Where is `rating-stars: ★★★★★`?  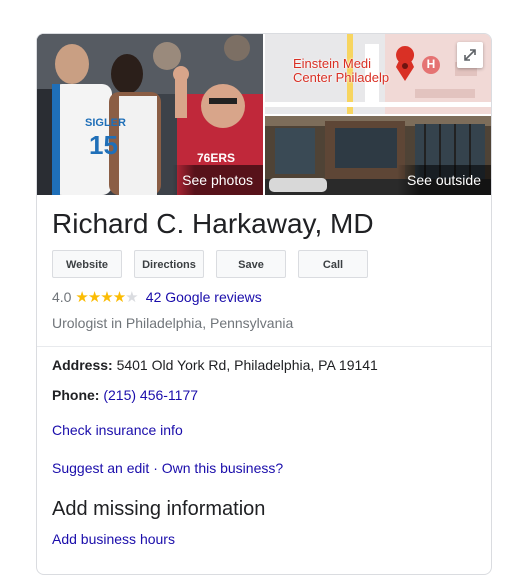
rating-stars: ★★★★★ is located at coordinates (107, 297).